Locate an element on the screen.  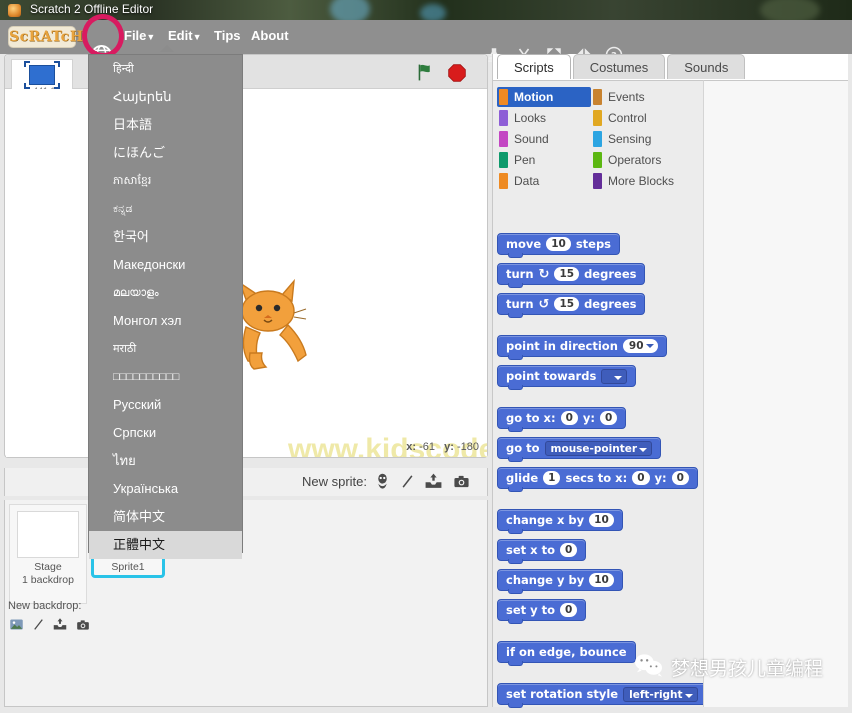
category-sensing: Sensing is located at coordinates (643, 139).